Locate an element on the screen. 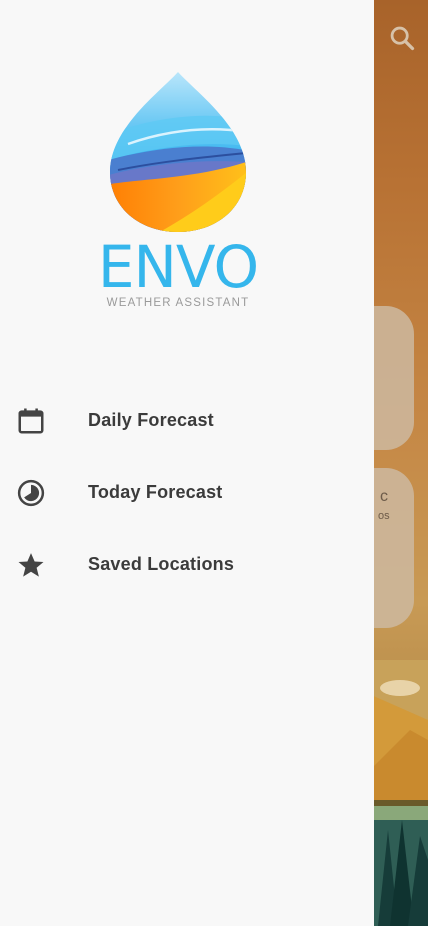 The height and width of the screenshot is (926, 428). calendar-icon is located at coordinates (31, 421).